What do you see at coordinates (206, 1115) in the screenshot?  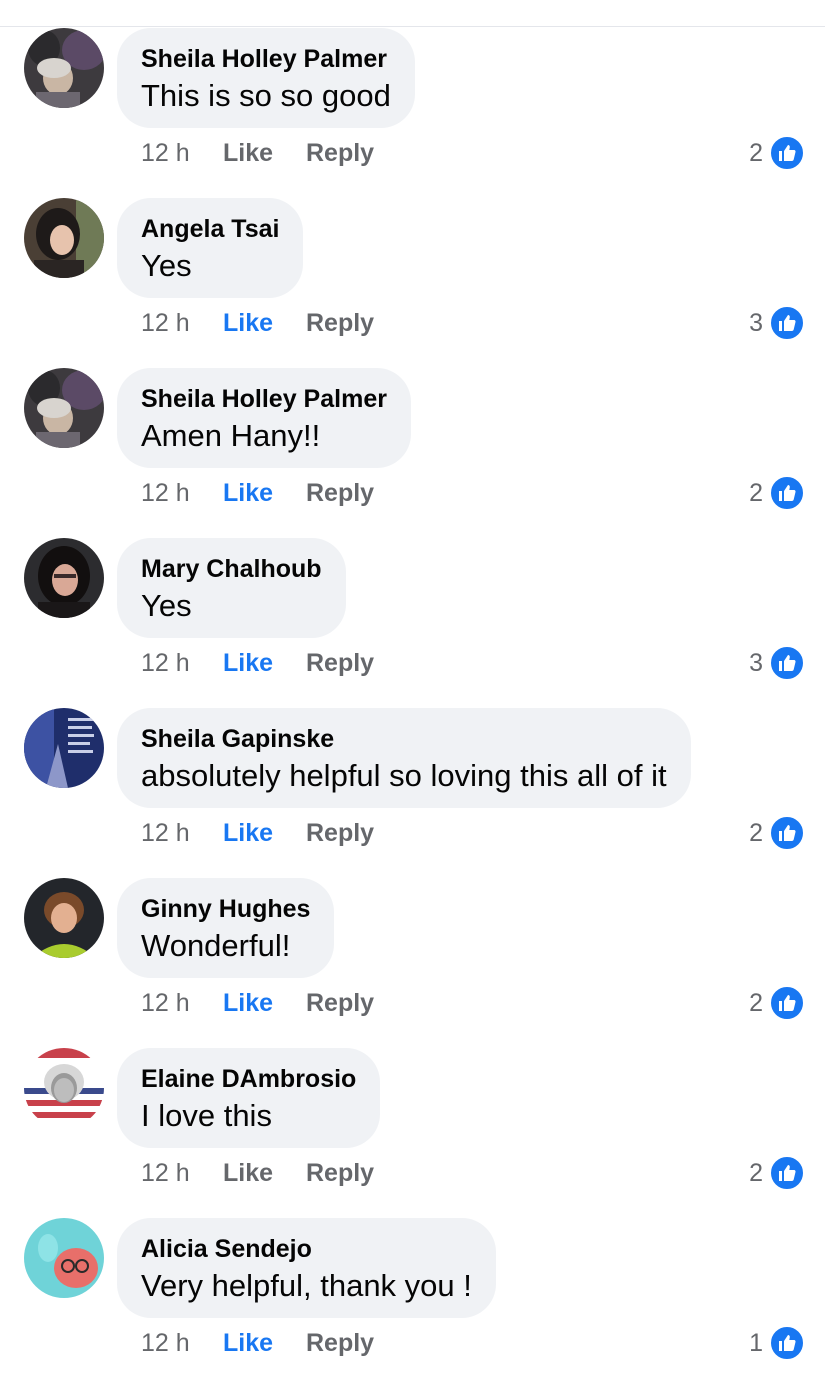 I see `comment-text: I love this` at bounding box center [206, 1115].